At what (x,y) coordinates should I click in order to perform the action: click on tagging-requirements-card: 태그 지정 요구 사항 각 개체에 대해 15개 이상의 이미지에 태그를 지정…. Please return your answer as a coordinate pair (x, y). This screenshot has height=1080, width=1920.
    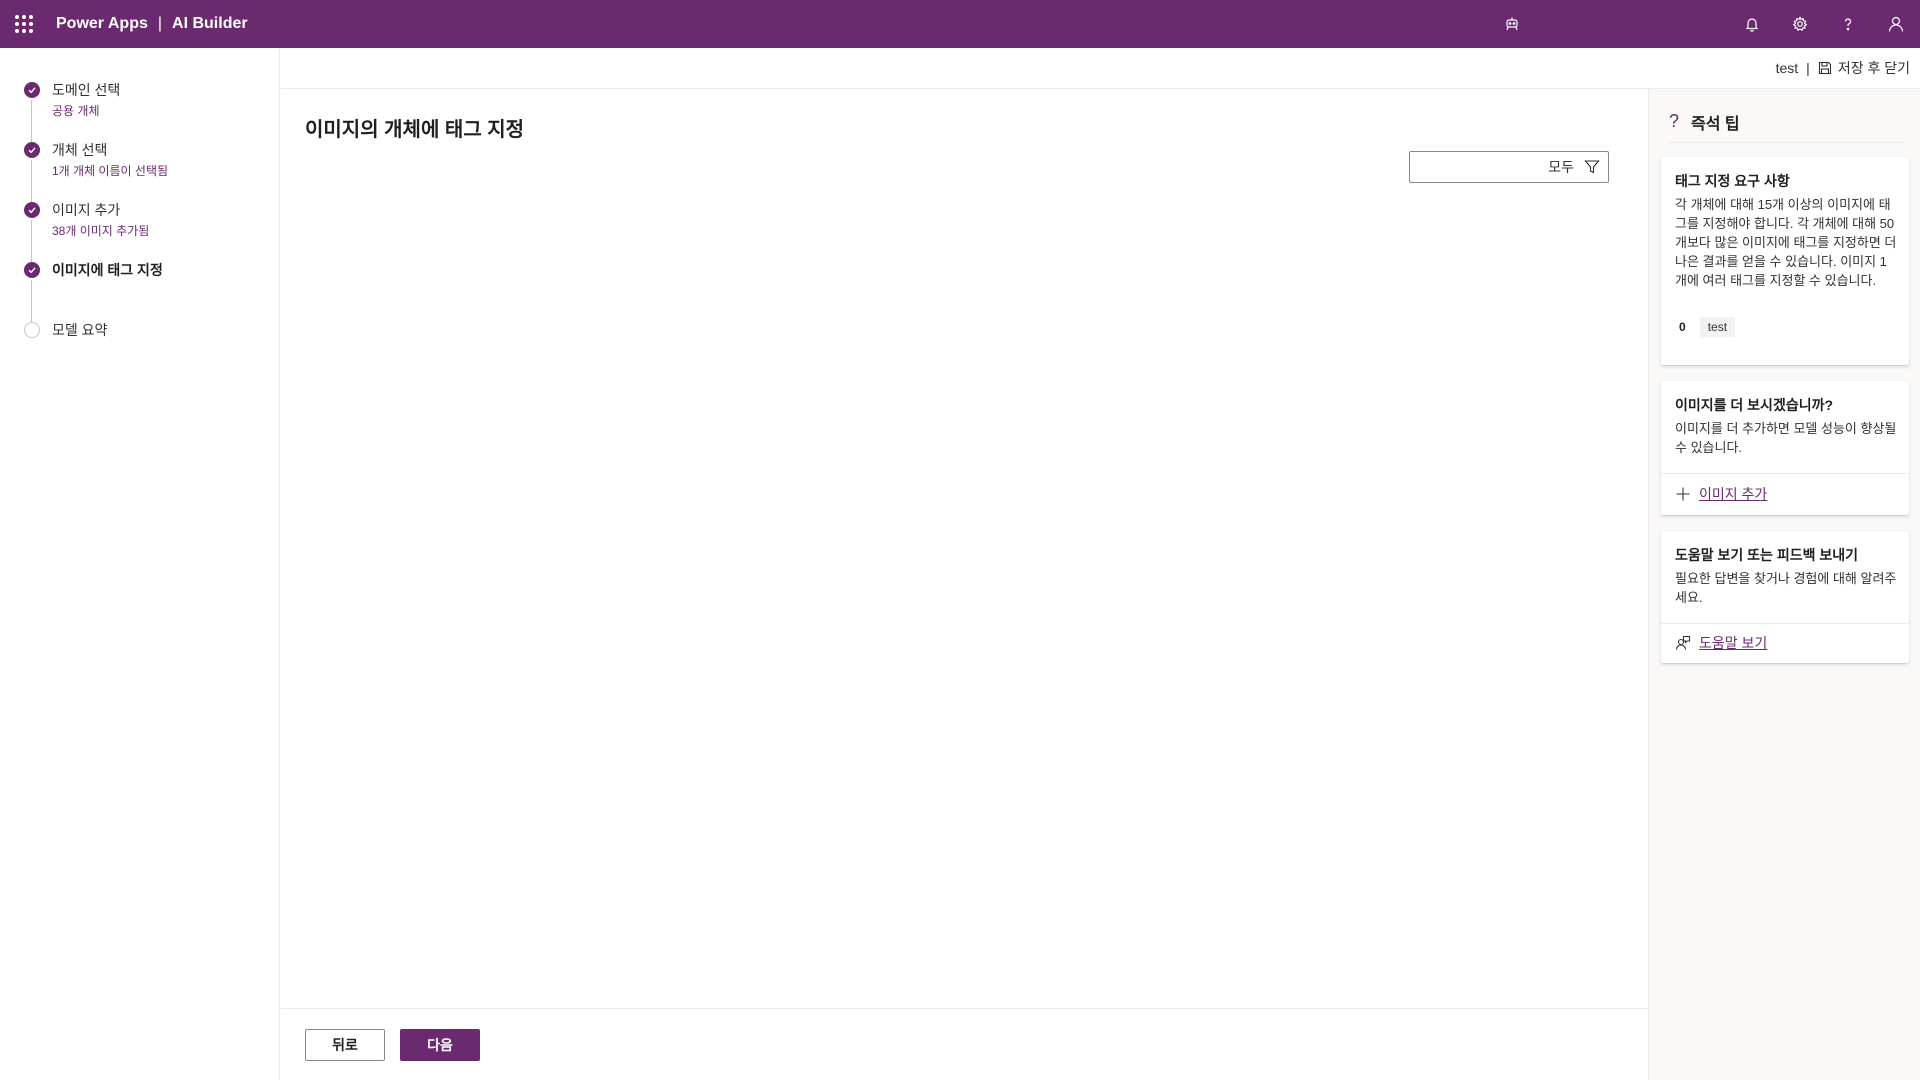
    Looking at the image, I should click on (1785, 261).